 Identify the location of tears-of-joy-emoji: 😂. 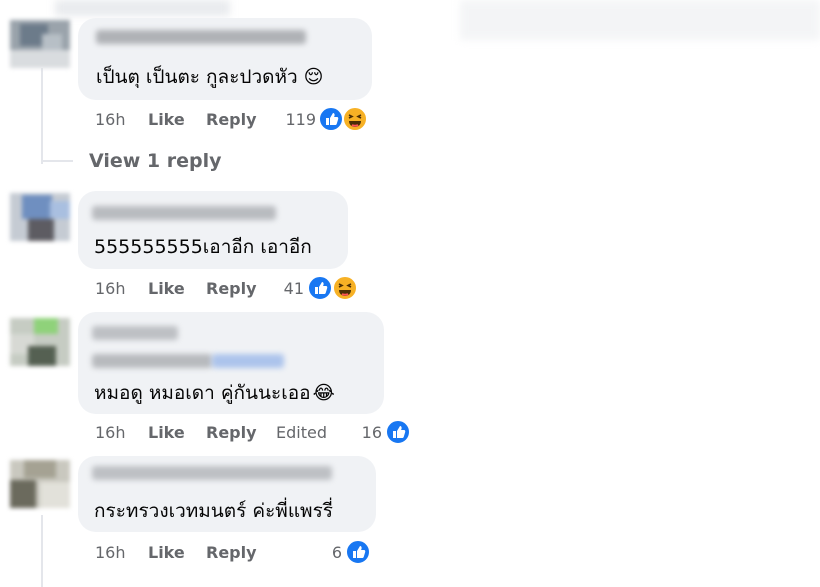
(323, 393).